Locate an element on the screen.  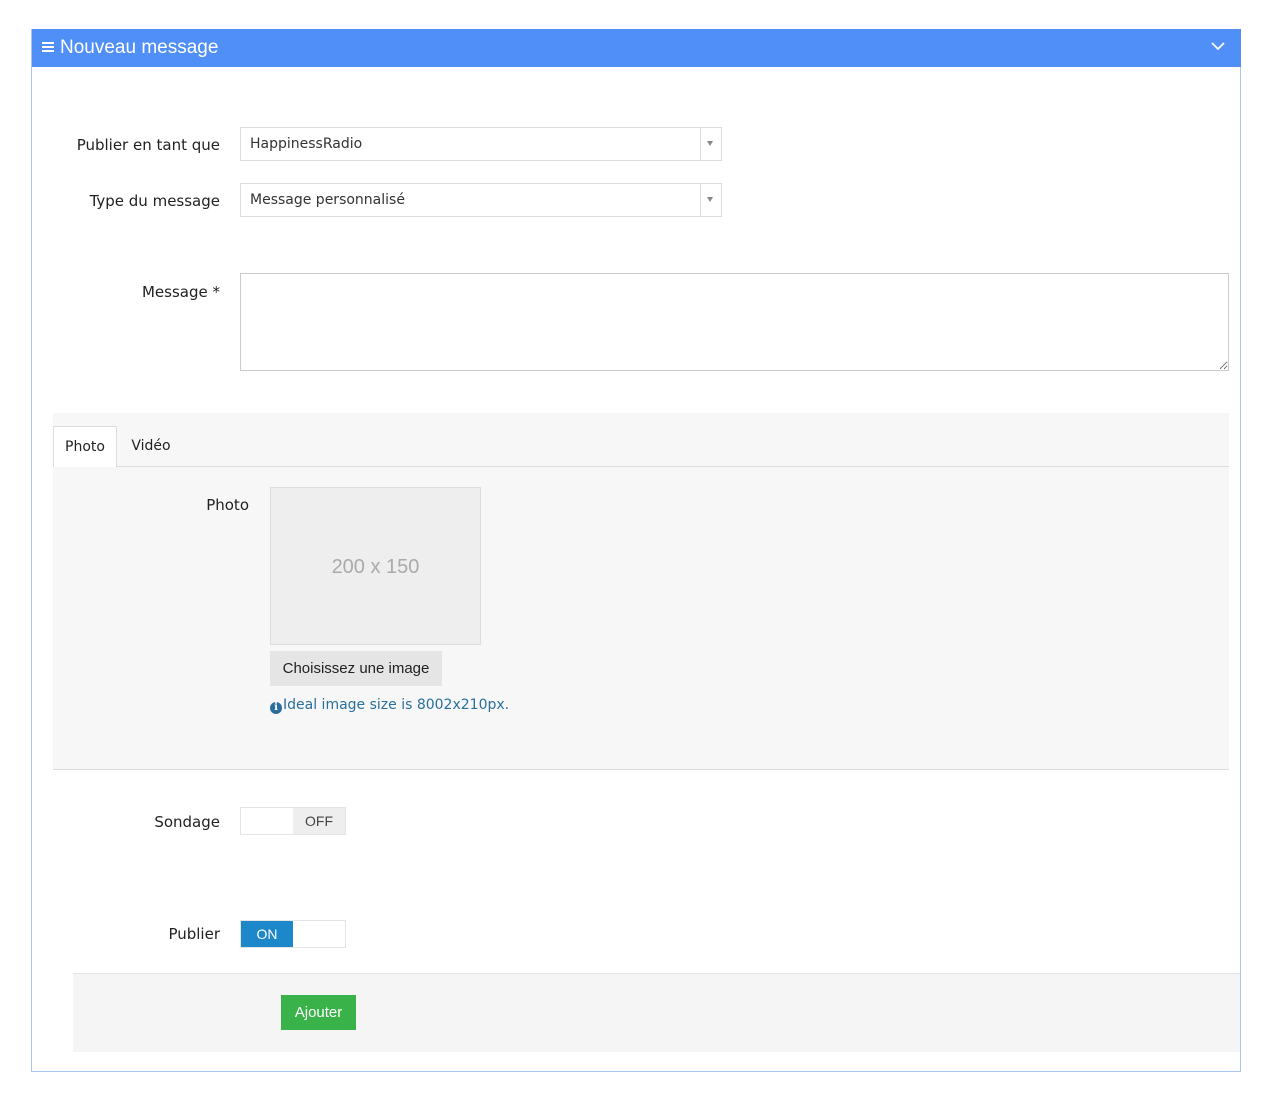
add-button: Ajouter is located at coordinates (318, 1012).